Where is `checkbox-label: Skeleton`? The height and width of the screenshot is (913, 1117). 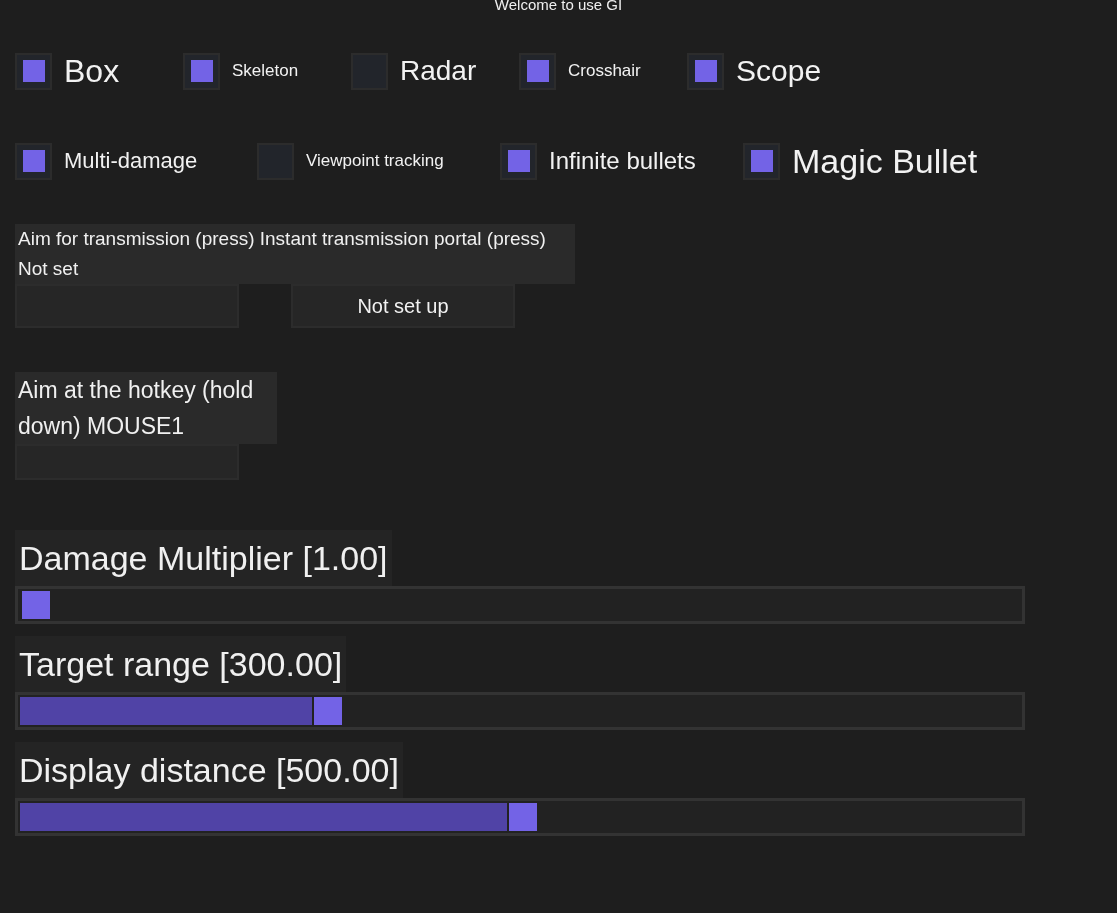 checkbox-label: Skeleton is located at coordinates (265, 71).